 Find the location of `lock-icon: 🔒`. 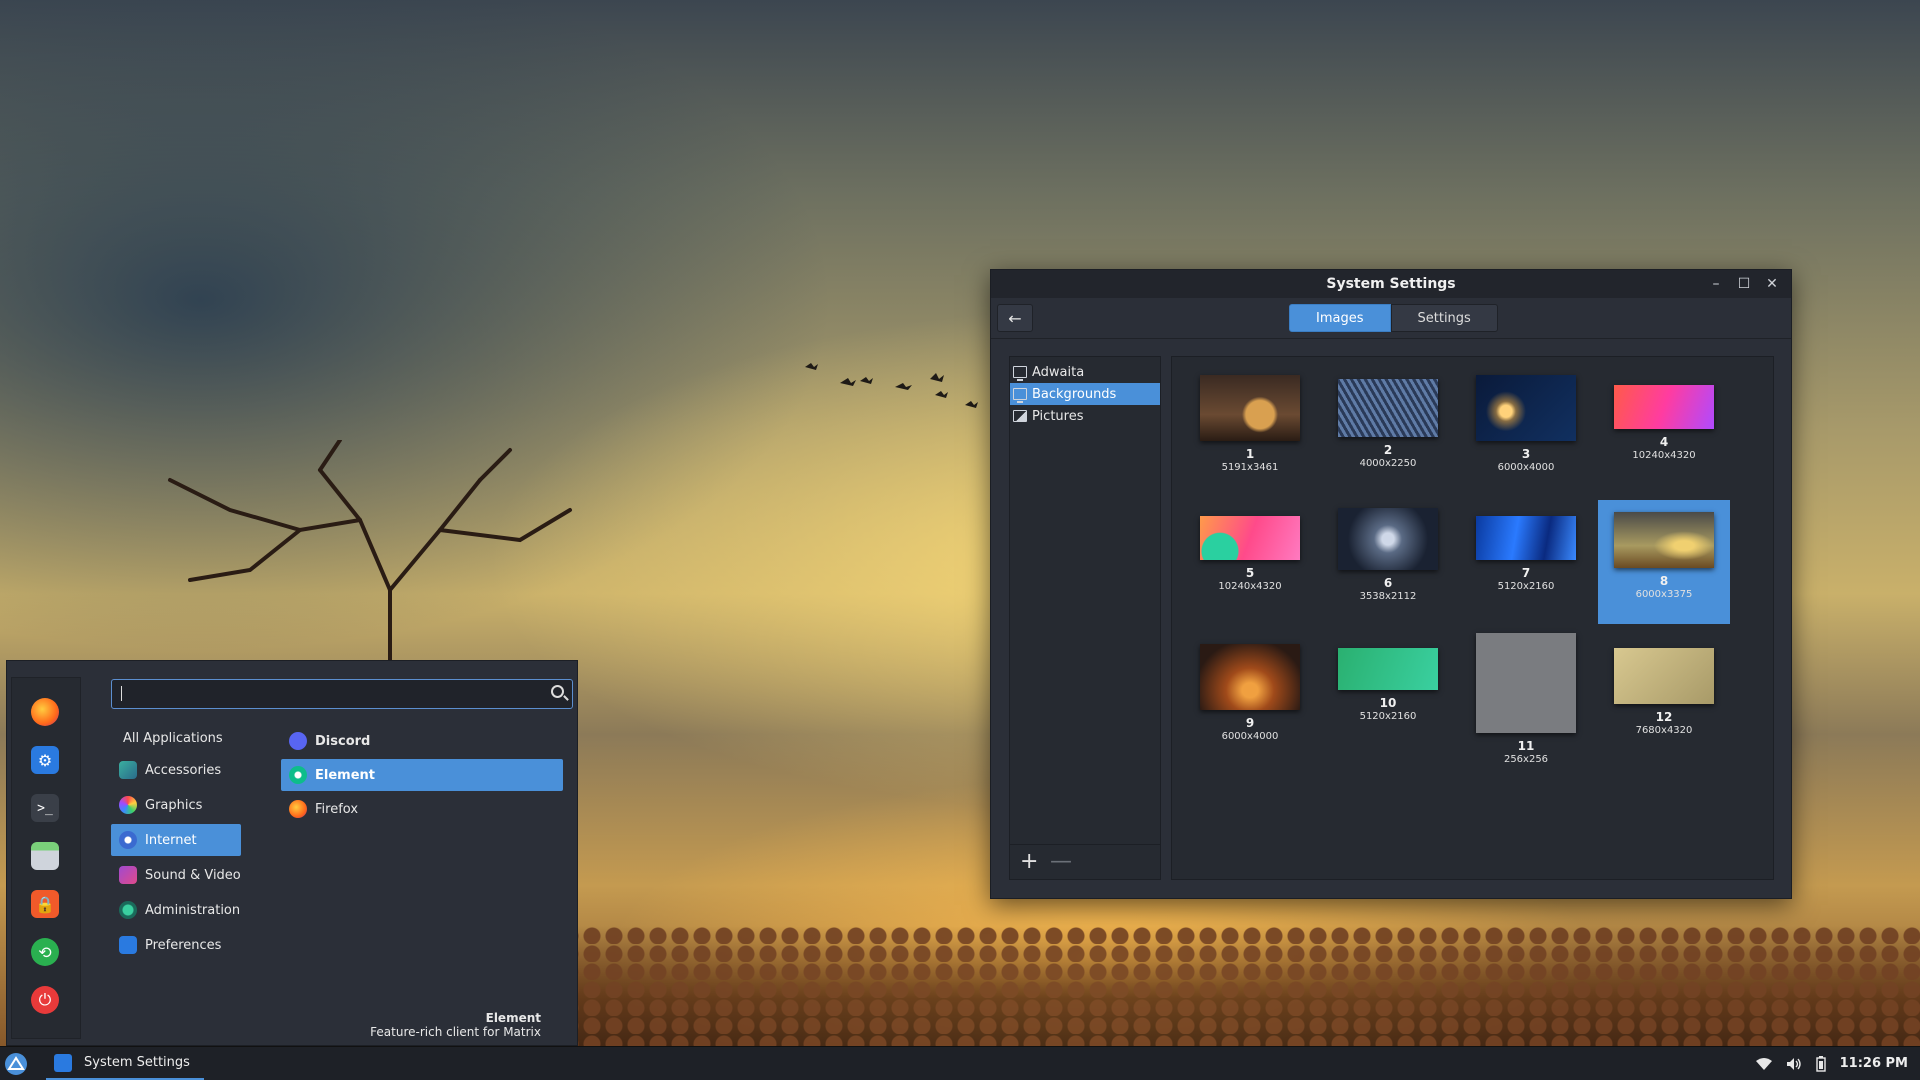

lock-icon: 🔒 is located at coordinates (45, 904).